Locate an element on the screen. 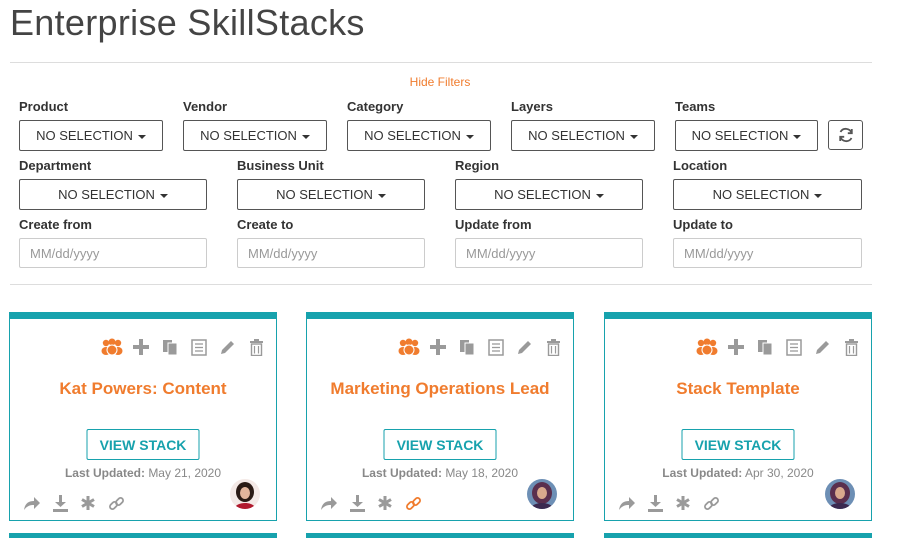 Image resolution: width=917 pixels, height=538 pixels. last-updated-date: Apr 30, 2020 is located at coordinates (779, 473).